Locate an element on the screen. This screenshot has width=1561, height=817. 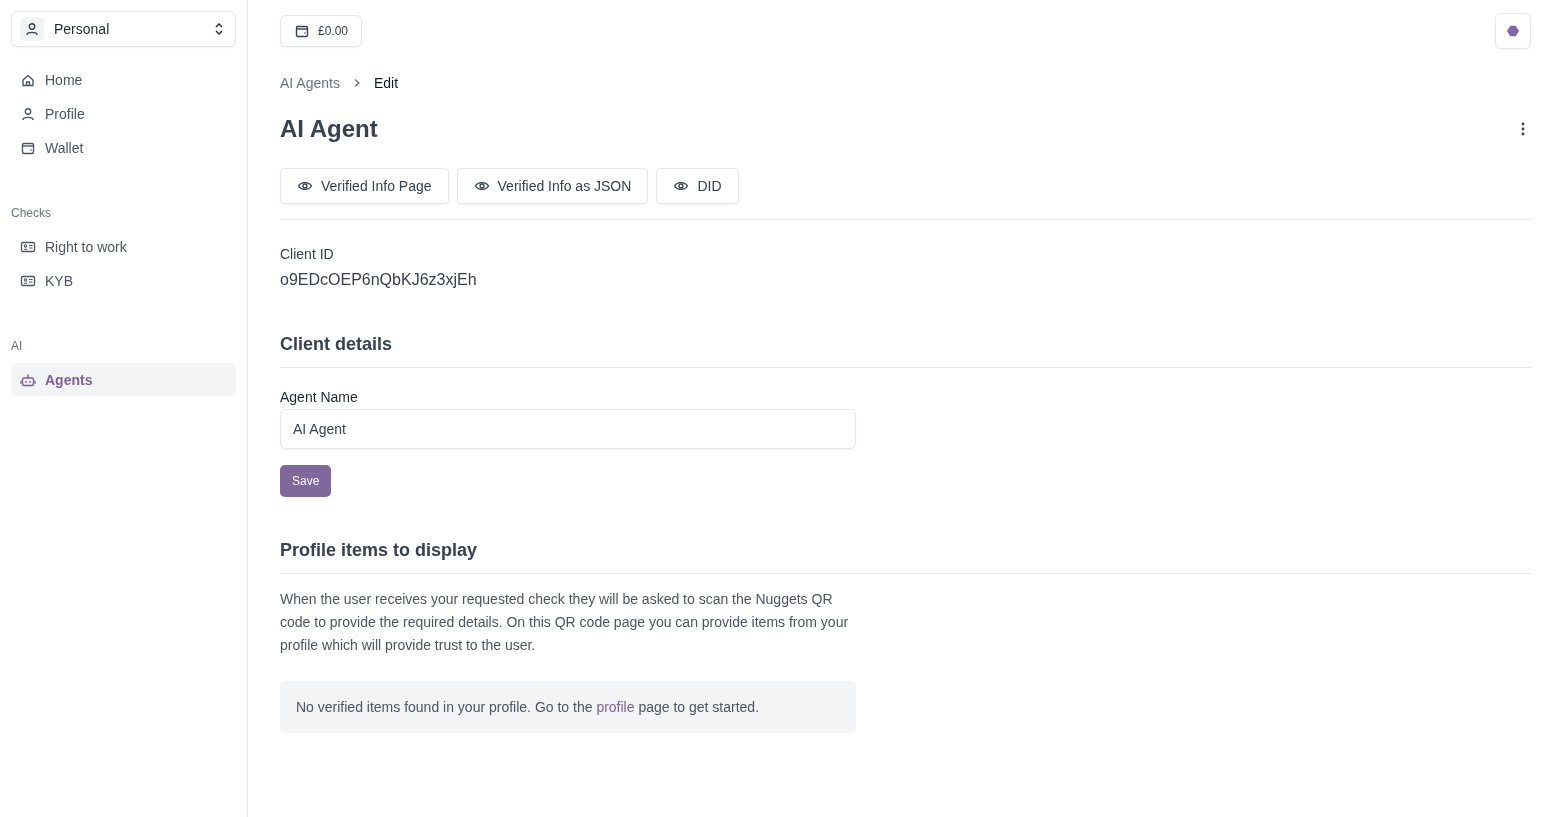
empty-notice: No verified items found in your profile. Go to the profile page to get started. is located at coordinates (568, 707).